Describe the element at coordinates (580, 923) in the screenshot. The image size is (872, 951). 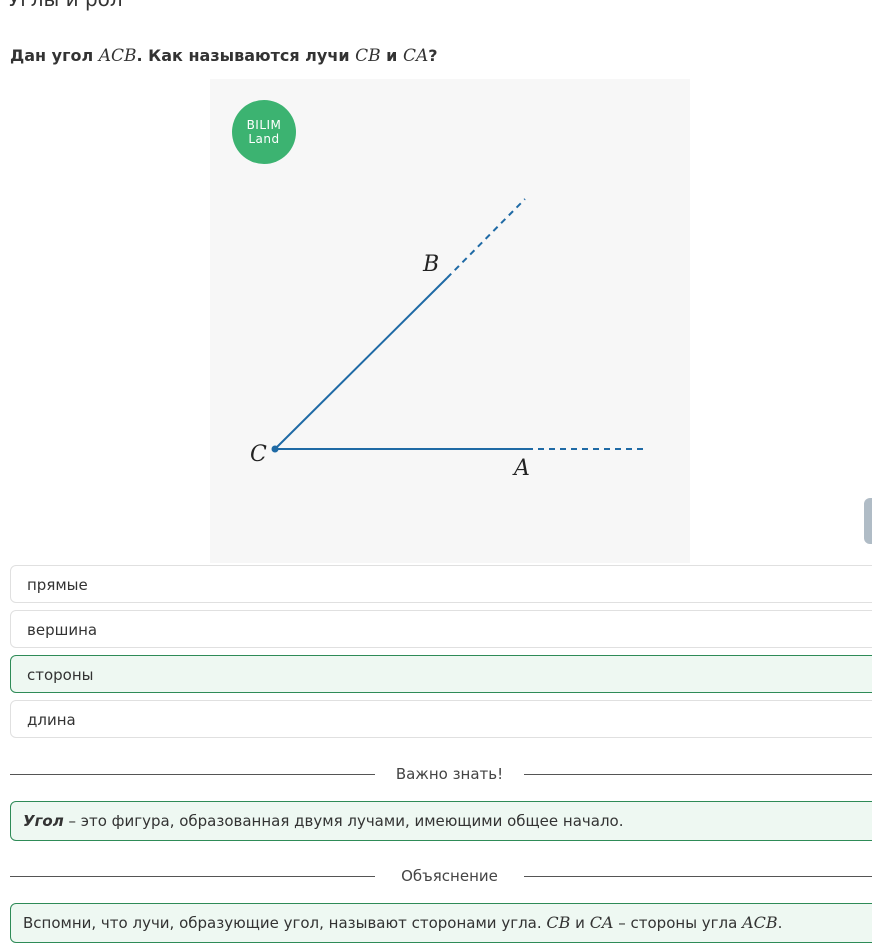
I see `explanation-and: и` at that location.